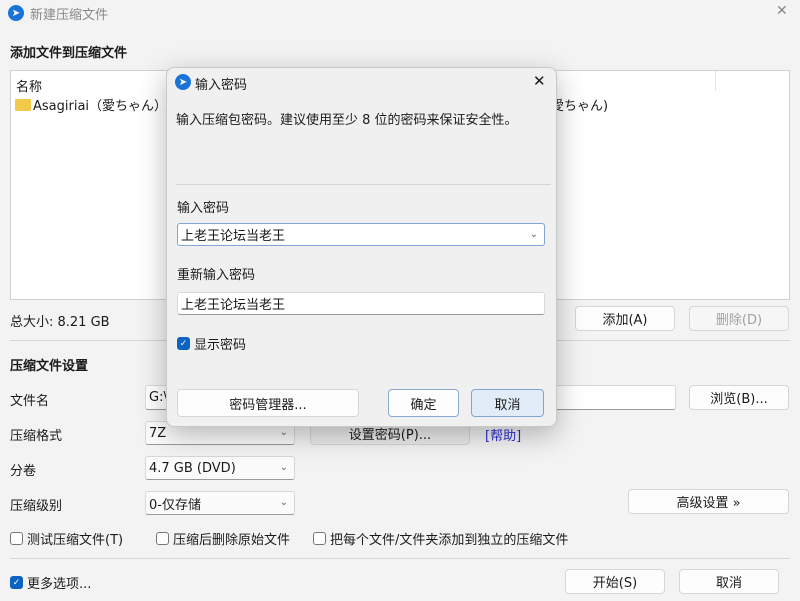 The width and height of the screenshot is (800, 601). Describe the element at coordinates (507, 403) in the screenshot. I see `dialog-cancel-button: 取消` at that location.